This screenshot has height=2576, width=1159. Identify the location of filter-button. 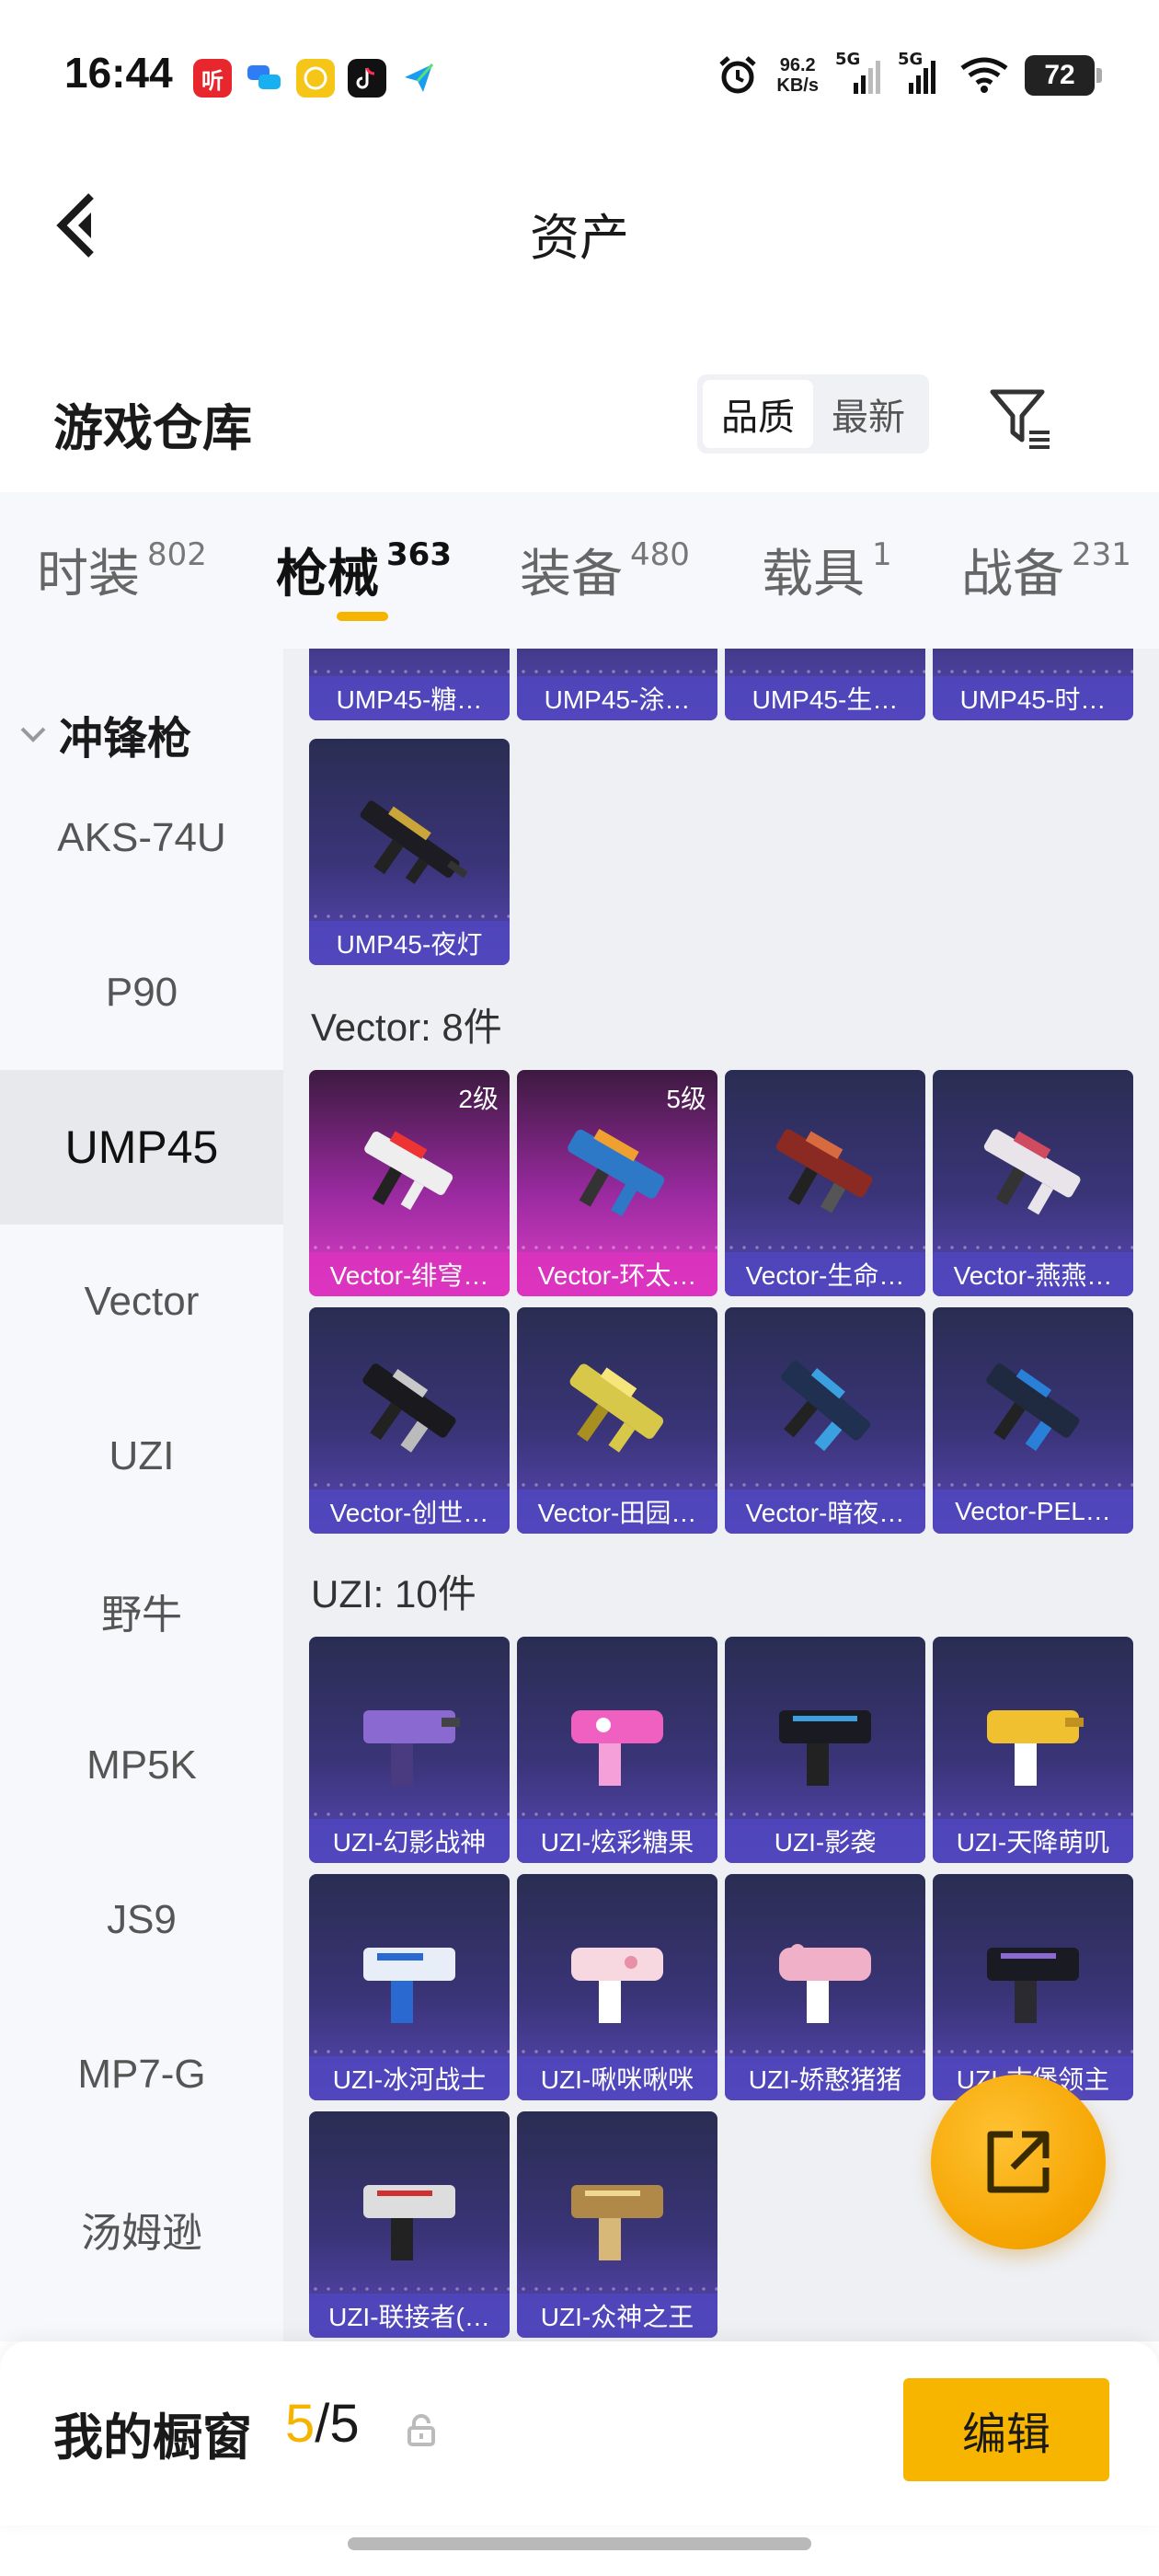
(1021, 418).